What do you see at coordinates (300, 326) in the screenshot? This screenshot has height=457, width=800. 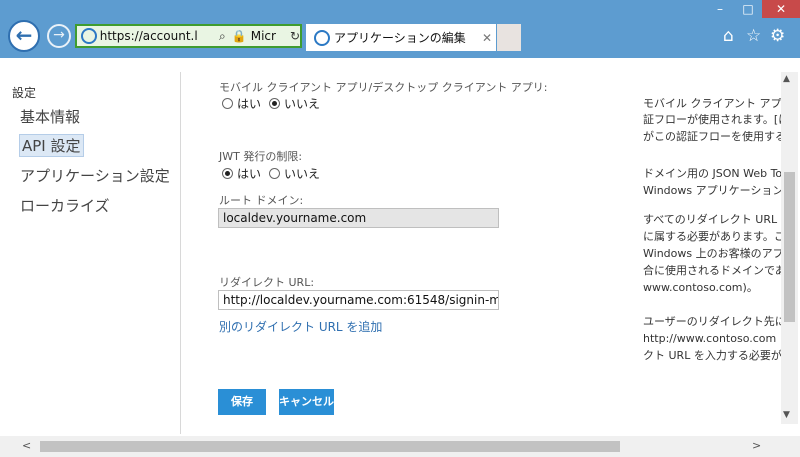 I see `add-redirect-url-link: 別のリダイレクト URL を追加` at bounding box center [300, 326].